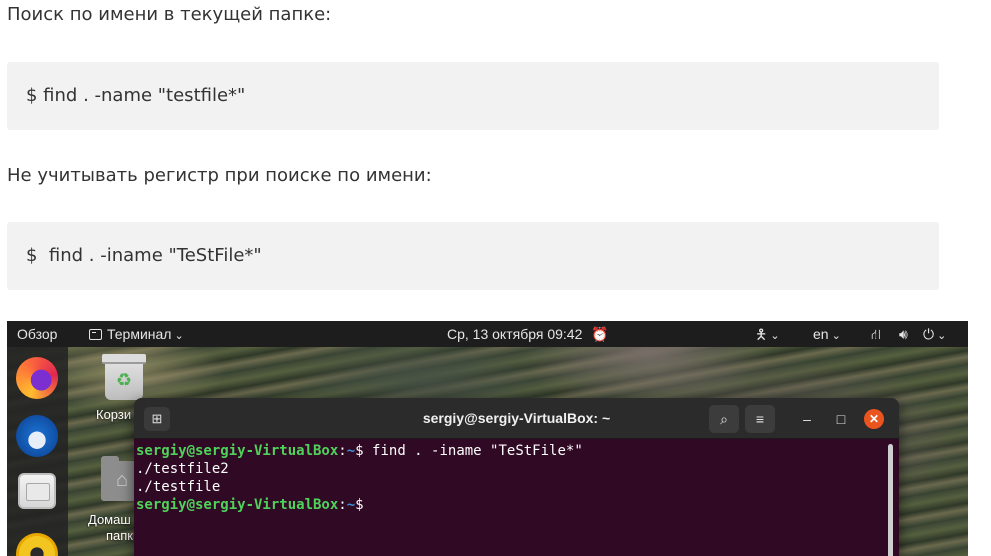  I want to click on terminal-title: sergiy@sergiy-VirtualBox: ~, so click(516, 418).